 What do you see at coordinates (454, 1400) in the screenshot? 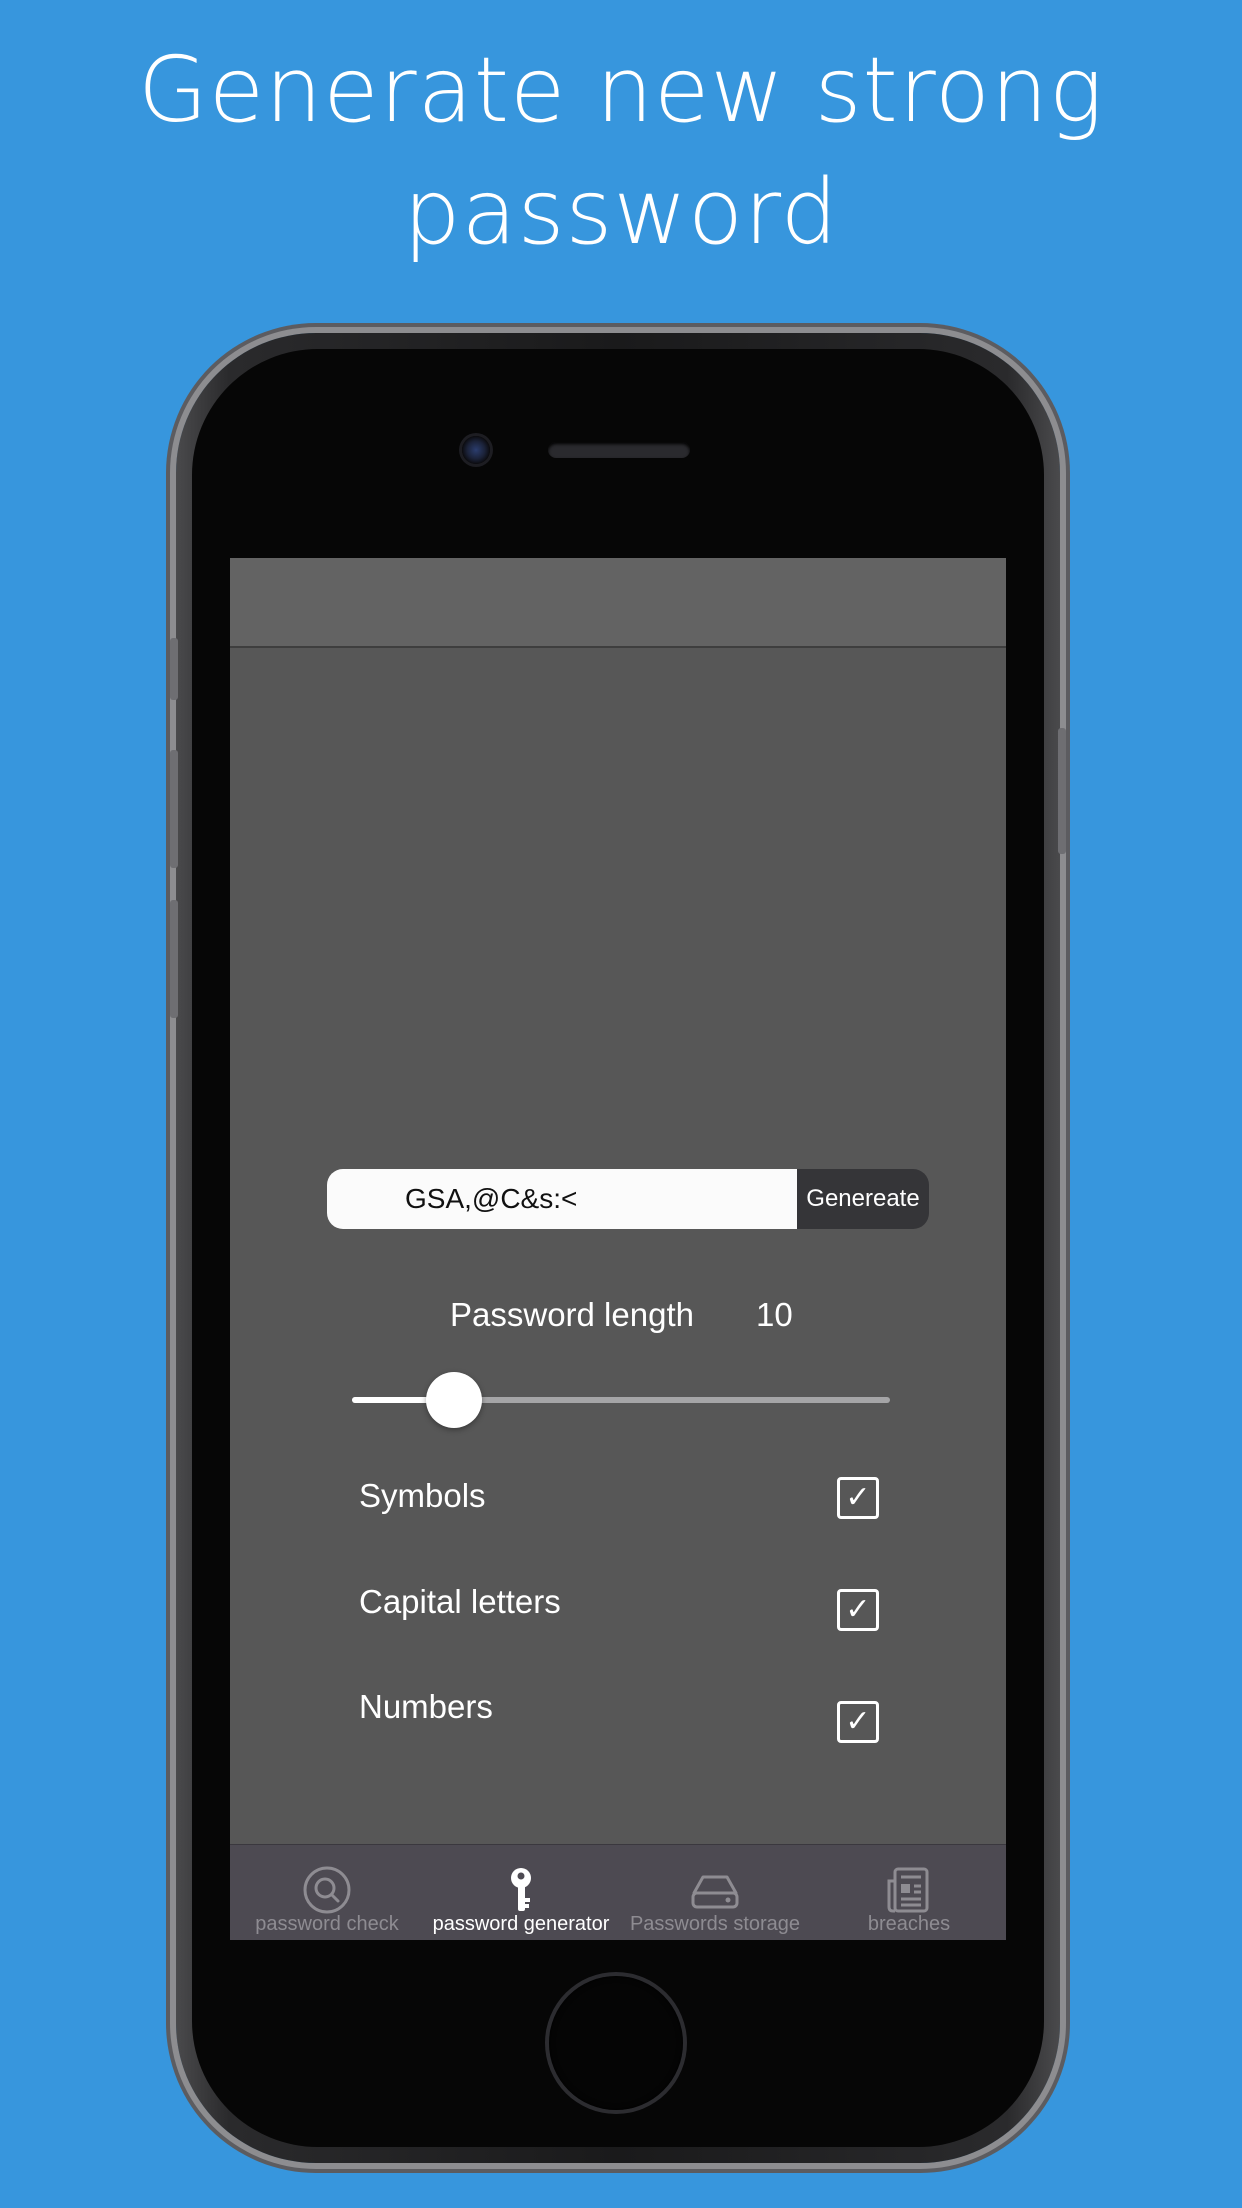
I see `slider-thumb` at bounding box center [454, 1400].